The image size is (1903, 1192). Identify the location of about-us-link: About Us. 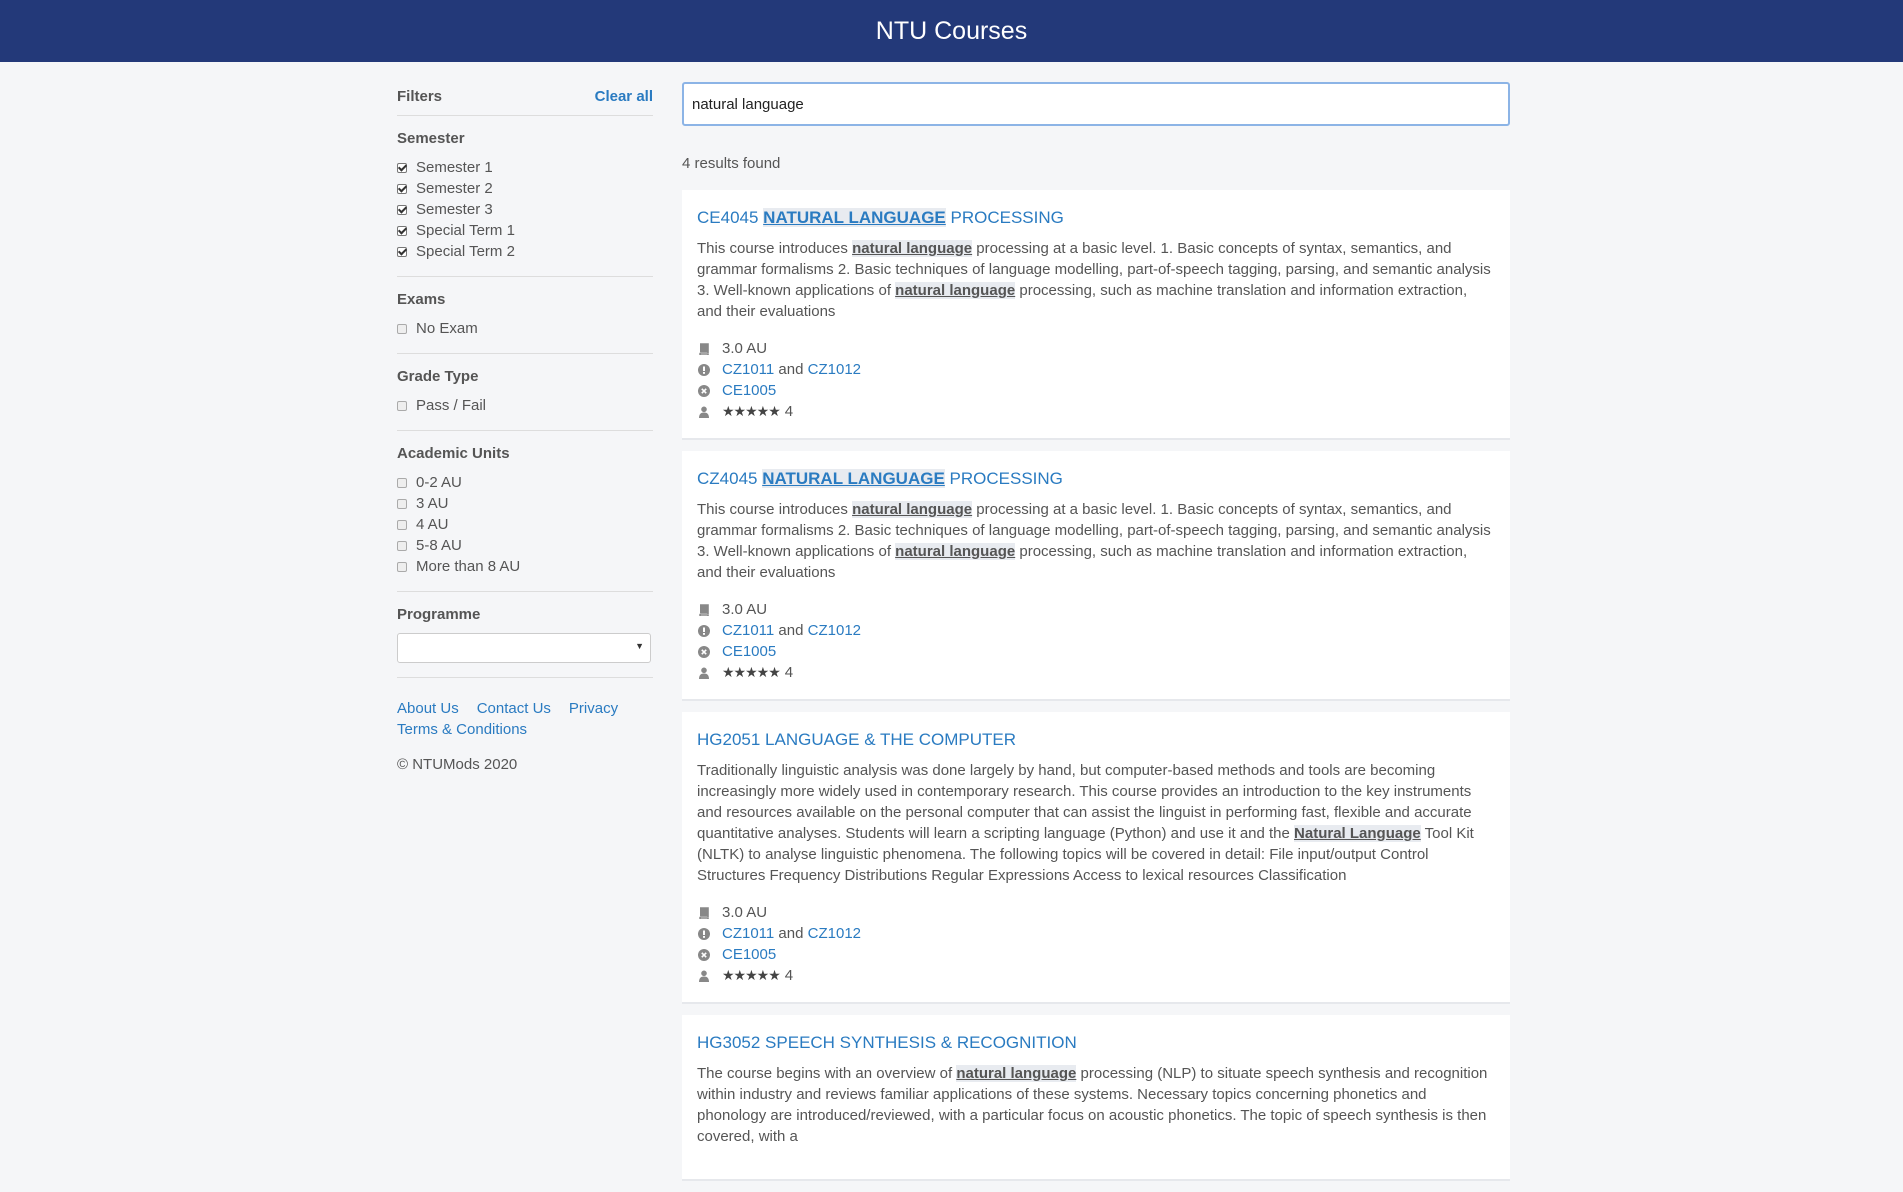
(428, 708).